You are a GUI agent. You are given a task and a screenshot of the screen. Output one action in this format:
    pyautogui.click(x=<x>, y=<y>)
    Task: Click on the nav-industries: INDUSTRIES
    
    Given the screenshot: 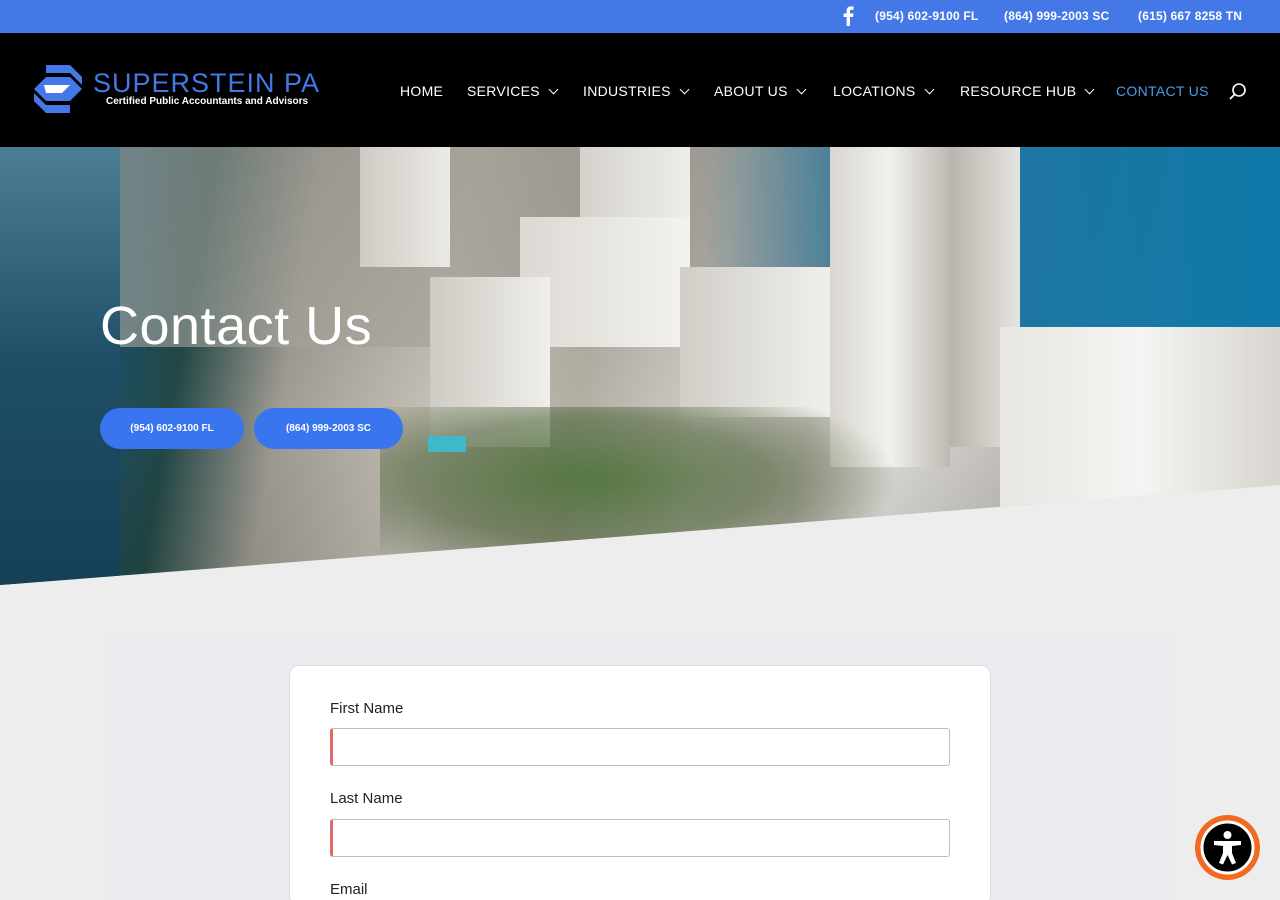 What is the action you would take?
    pyautogui.click(x=636, y=91)
    